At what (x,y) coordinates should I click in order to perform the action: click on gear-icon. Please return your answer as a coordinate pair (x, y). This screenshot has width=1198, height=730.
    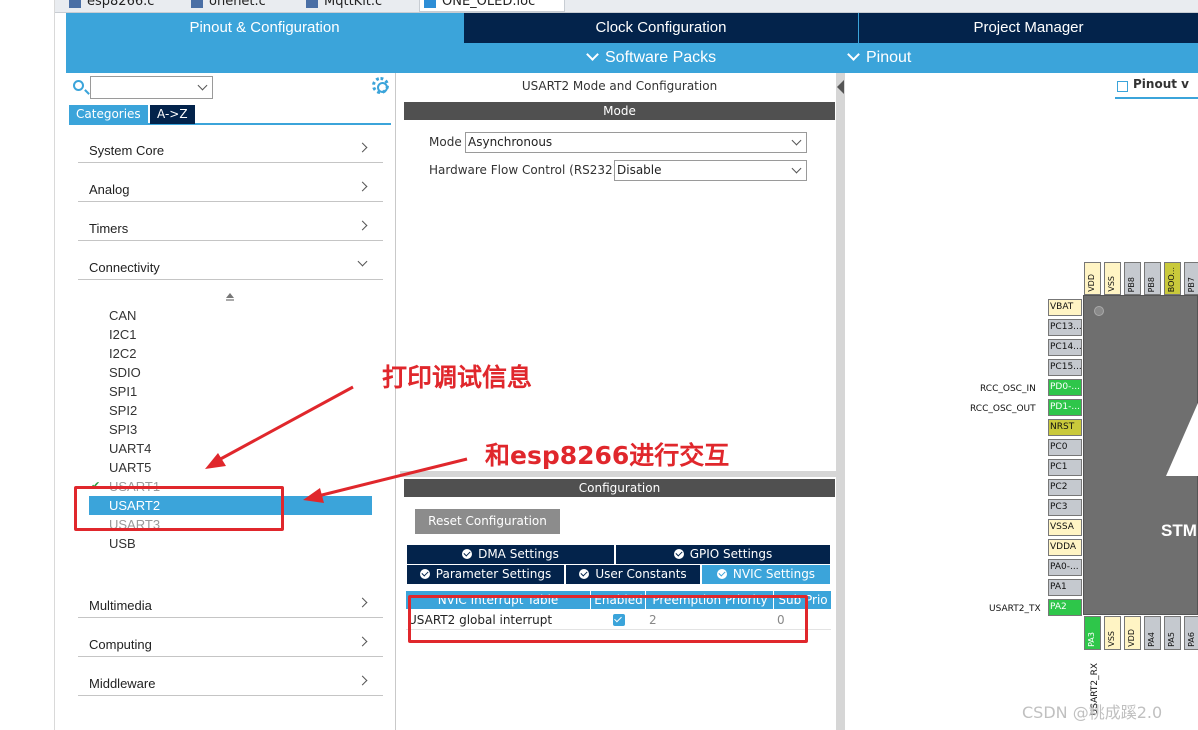
    Looking at the image, I should click on (380, 85).